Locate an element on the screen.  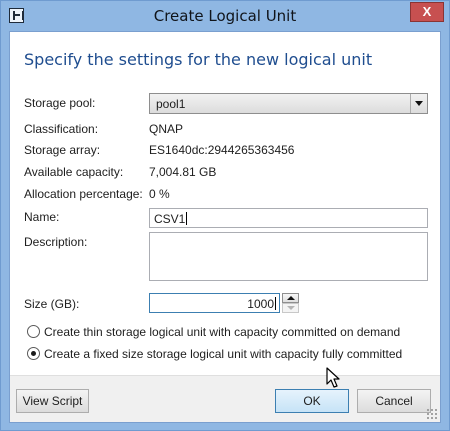
resize-grip-icon is located at coordinates (432, 414).